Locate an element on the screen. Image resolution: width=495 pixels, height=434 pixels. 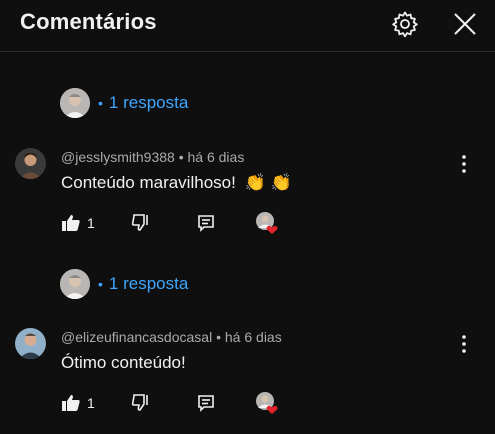
comment-text: Ótimo conteúdo! is located at coordinates (123, 362).